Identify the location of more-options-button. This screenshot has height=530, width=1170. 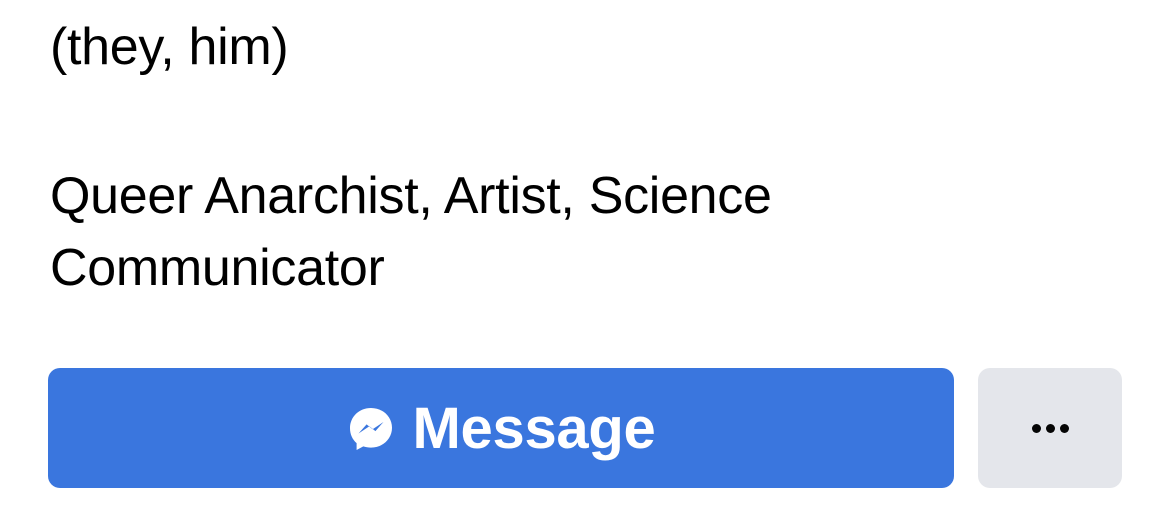
(1050, 428).